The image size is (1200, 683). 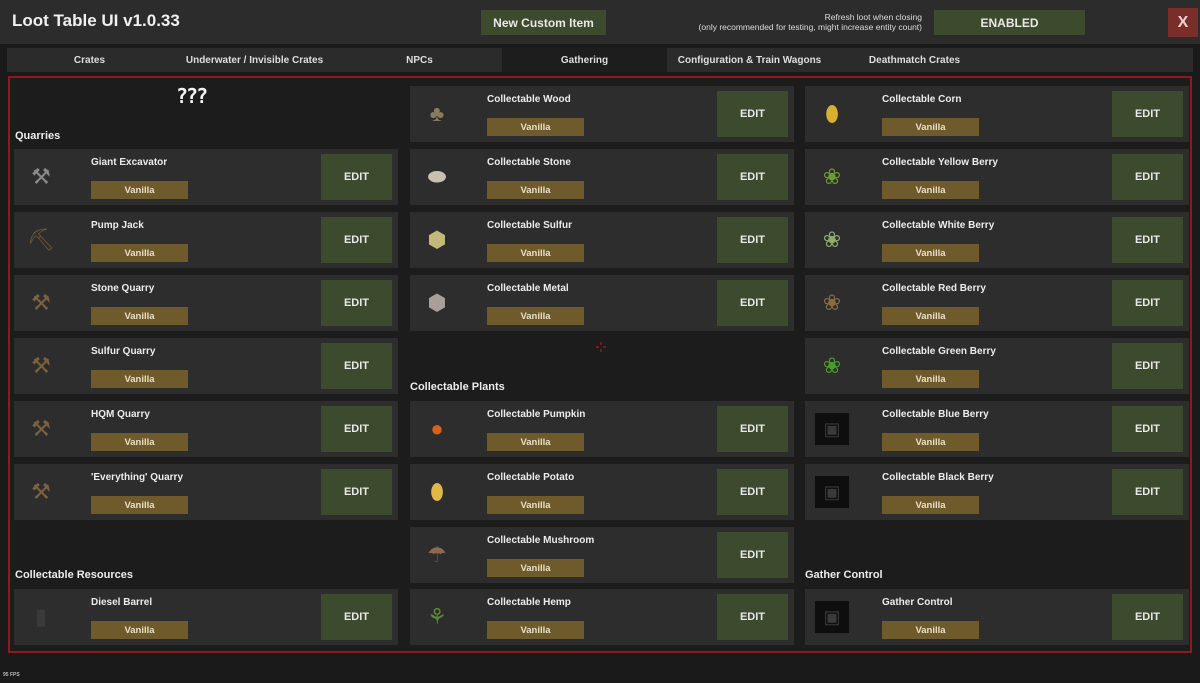 I want to click on card-title: Stone Quarry, so click(x=123, y=288).